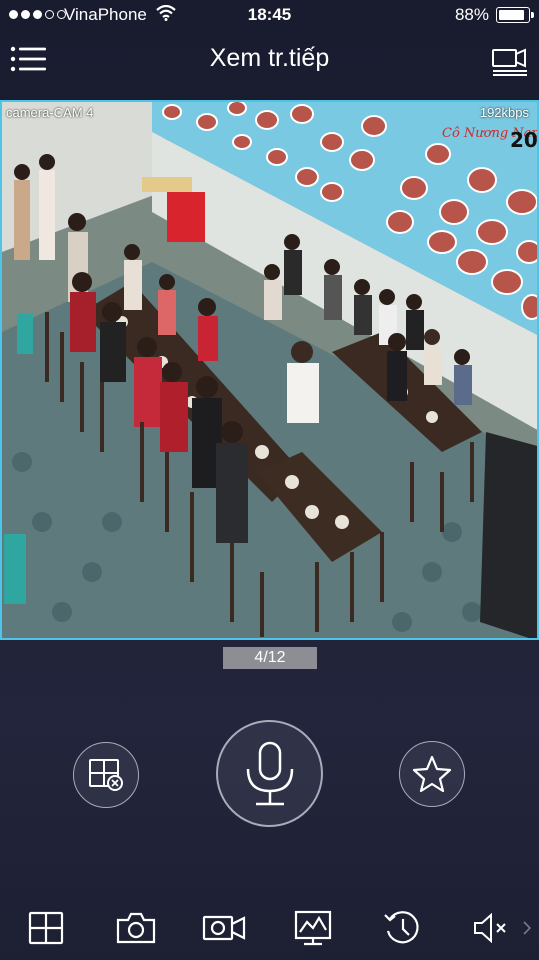 This screenshot has height=960, width=539. I want to click on favorite-button, so click(432, 774).